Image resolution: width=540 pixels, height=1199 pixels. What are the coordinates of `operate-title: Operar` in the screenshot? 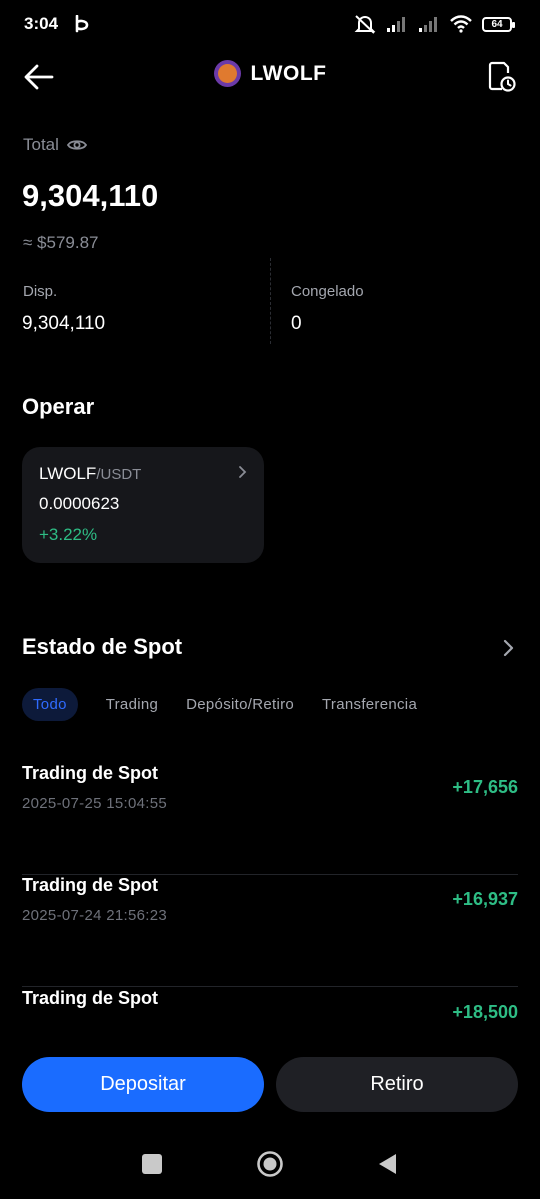 It's located at (58, 406).